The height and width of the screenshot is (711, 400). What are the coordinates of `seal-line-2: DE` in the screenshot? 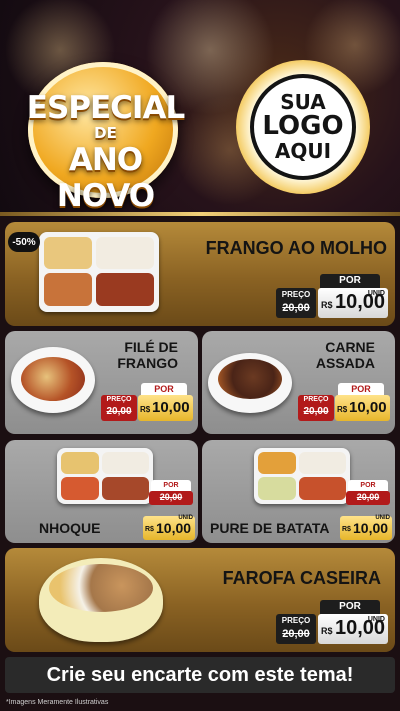 It's located at (105, 133).